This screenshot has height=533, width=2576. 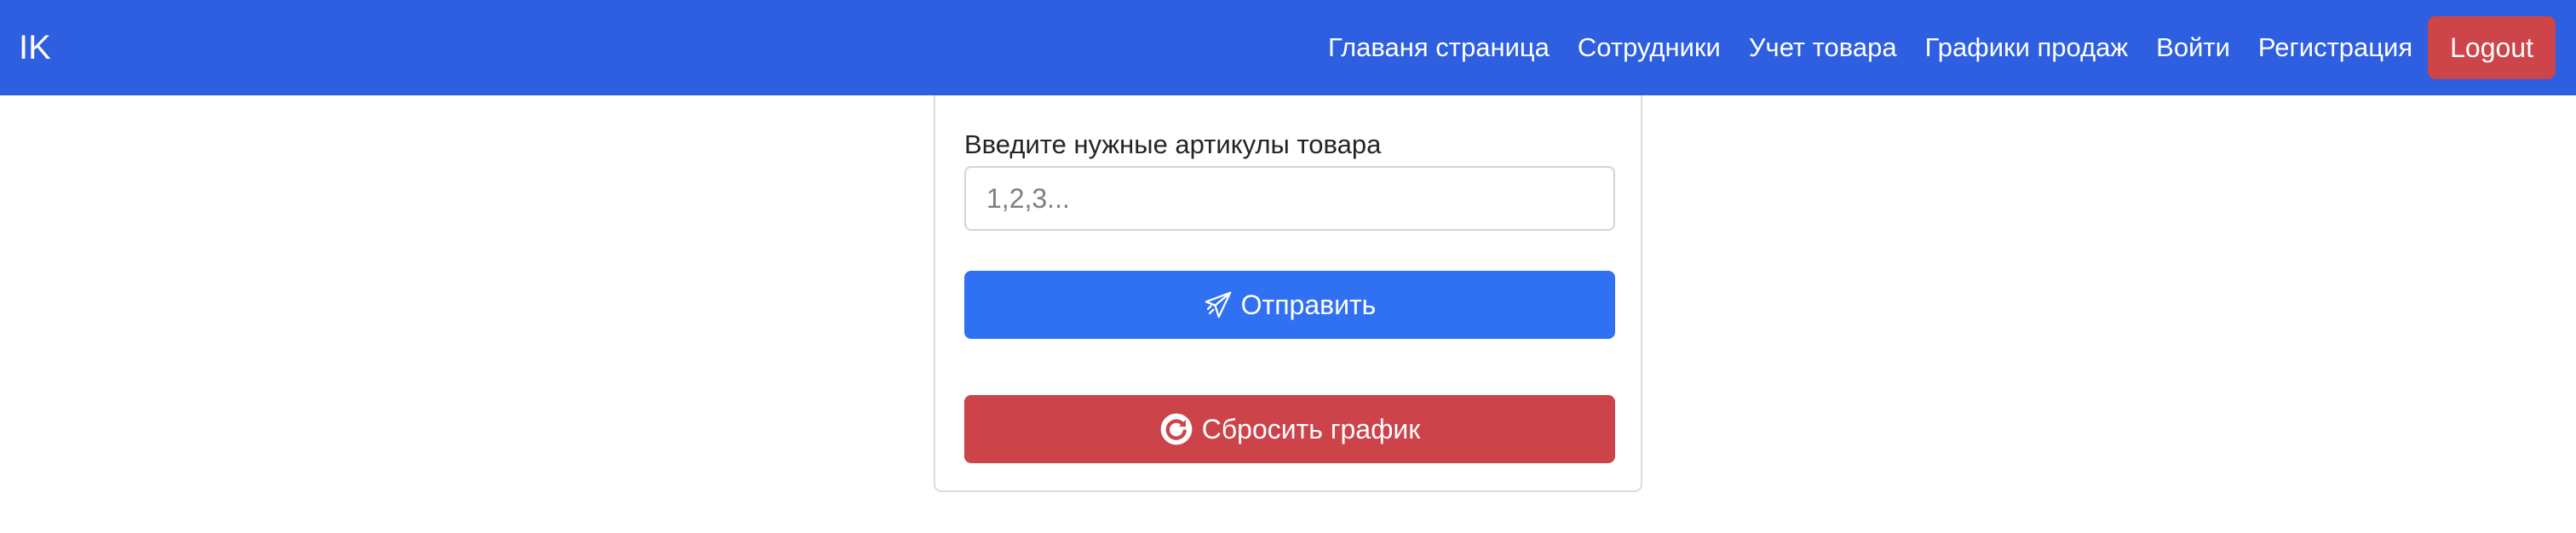 I want to click on reset-chart-button: Сбросить график, so click(x=1289, y=429).